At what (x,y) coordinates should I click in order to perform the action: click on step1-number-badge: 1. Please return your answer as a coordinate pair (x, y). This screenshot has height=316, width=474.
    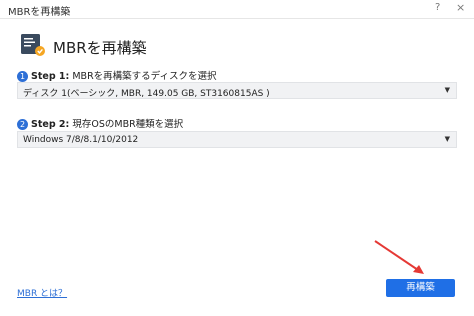
    Looking at the image, I should click on (22, 76).